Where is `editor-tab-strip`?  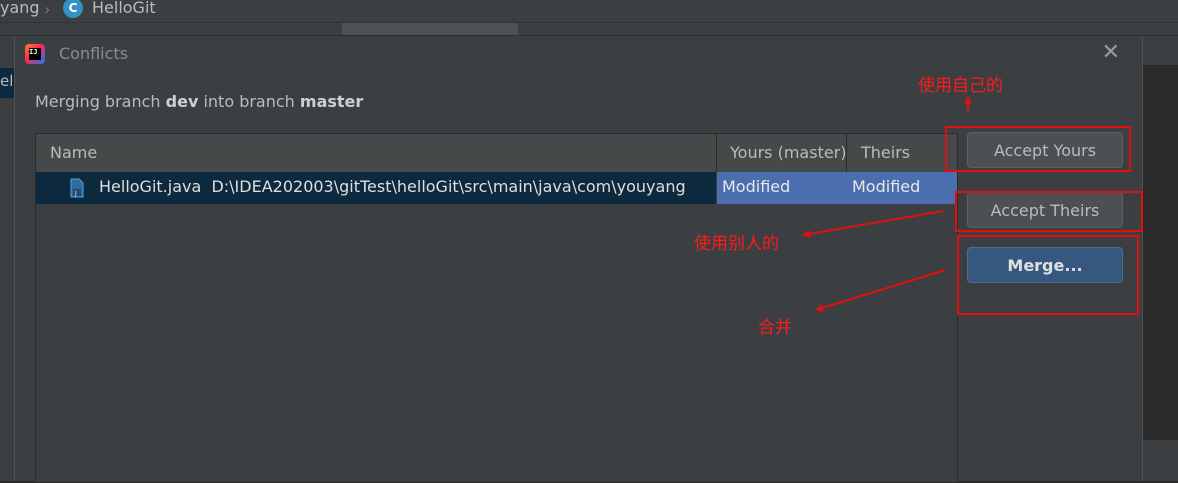
editor-tab-strip is located at coordinates (589, 29).